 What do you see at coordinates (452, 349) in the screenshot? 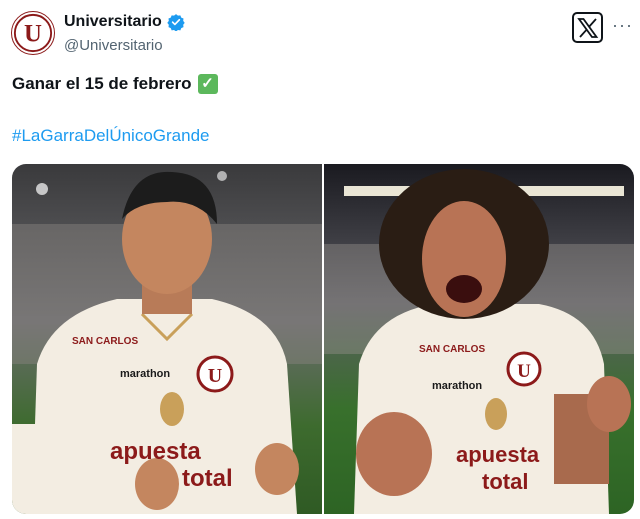
I see `photo-2-shoulder-sponsor: SAN CARLOS` at bounding box center [452, 349].